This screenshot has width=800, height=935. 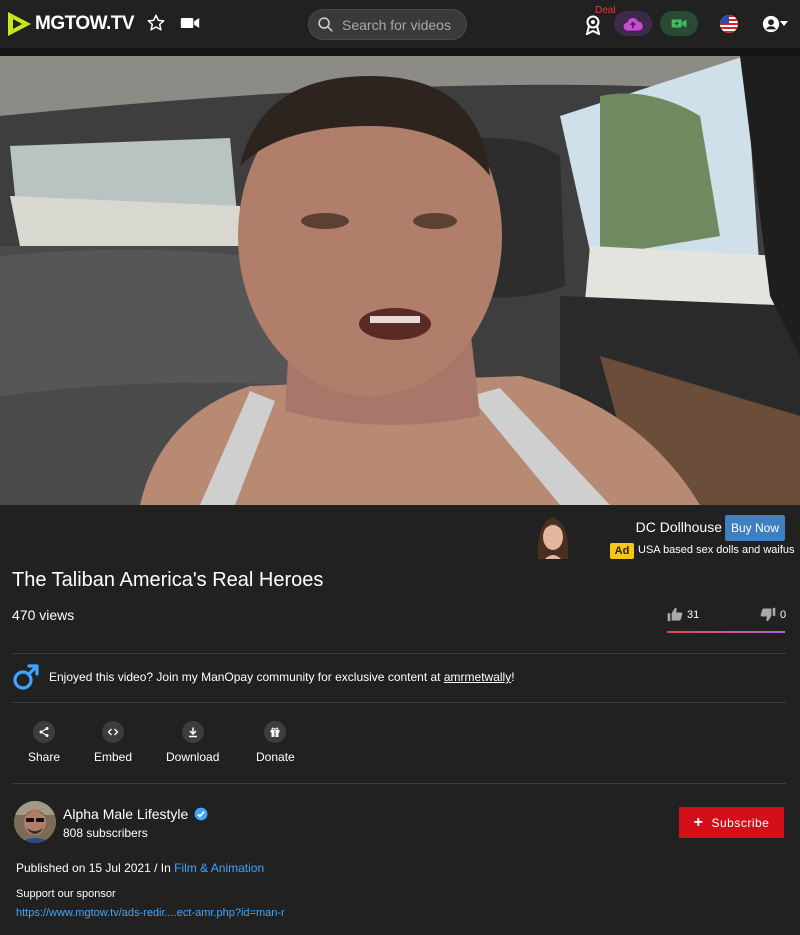 I want to click on promo-text-end: !, so click(x=513, y=677).